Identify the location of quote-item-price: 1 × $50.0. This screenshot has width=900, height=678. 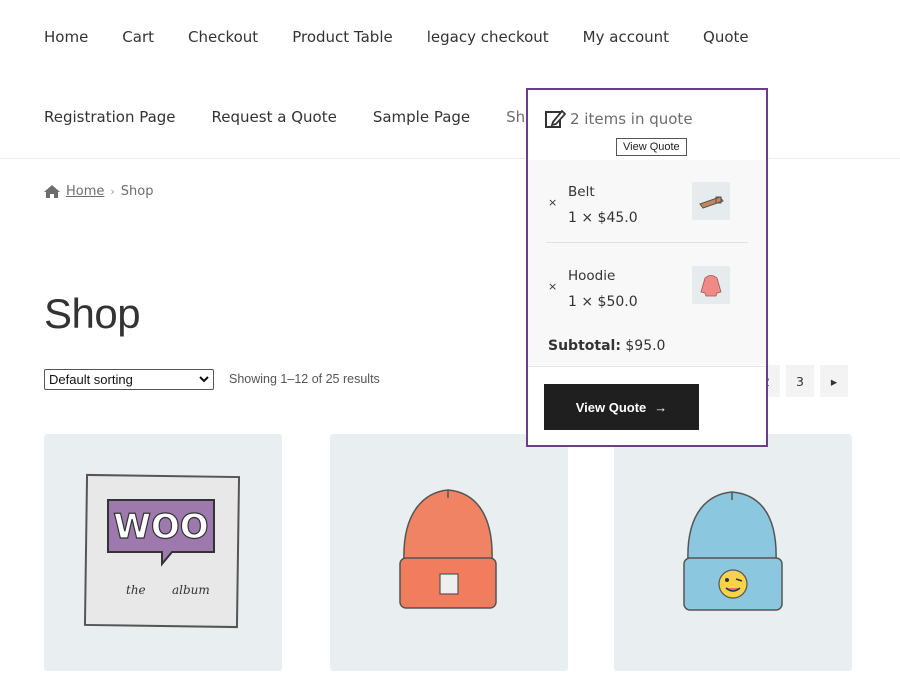
(603, 302).